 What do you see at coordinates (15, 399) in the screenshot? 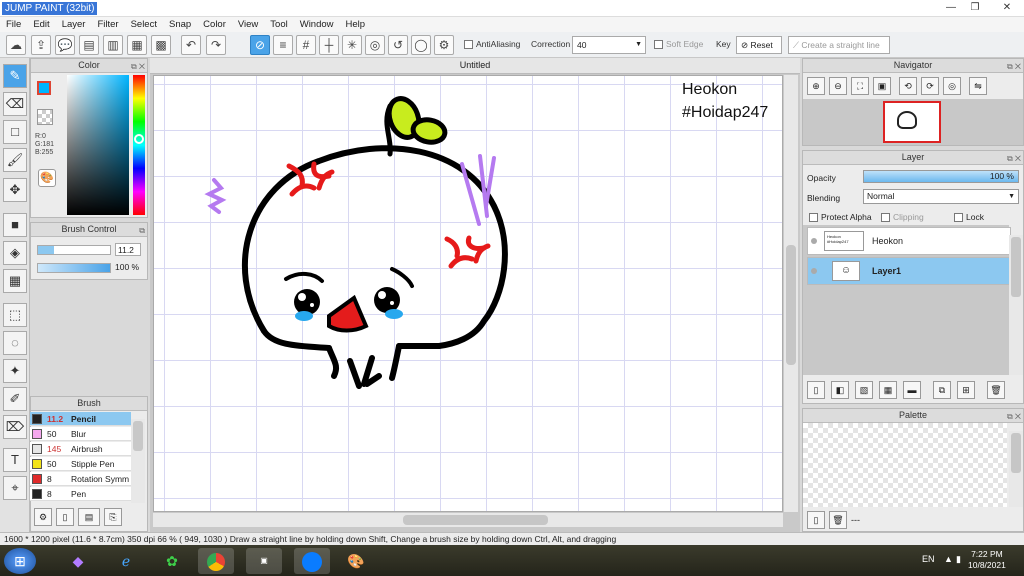
I see `select-pen-tool-icon: ✐` at bounding box center [15, 399].